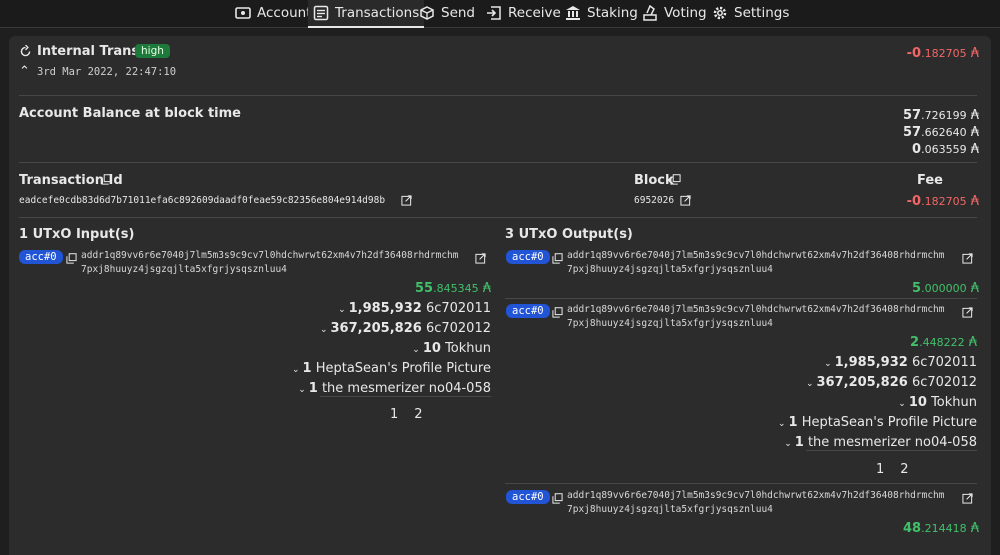 This screenshot has height=555, width=1000. I want to click on asset-name: 6c702012, so click(458, 328).